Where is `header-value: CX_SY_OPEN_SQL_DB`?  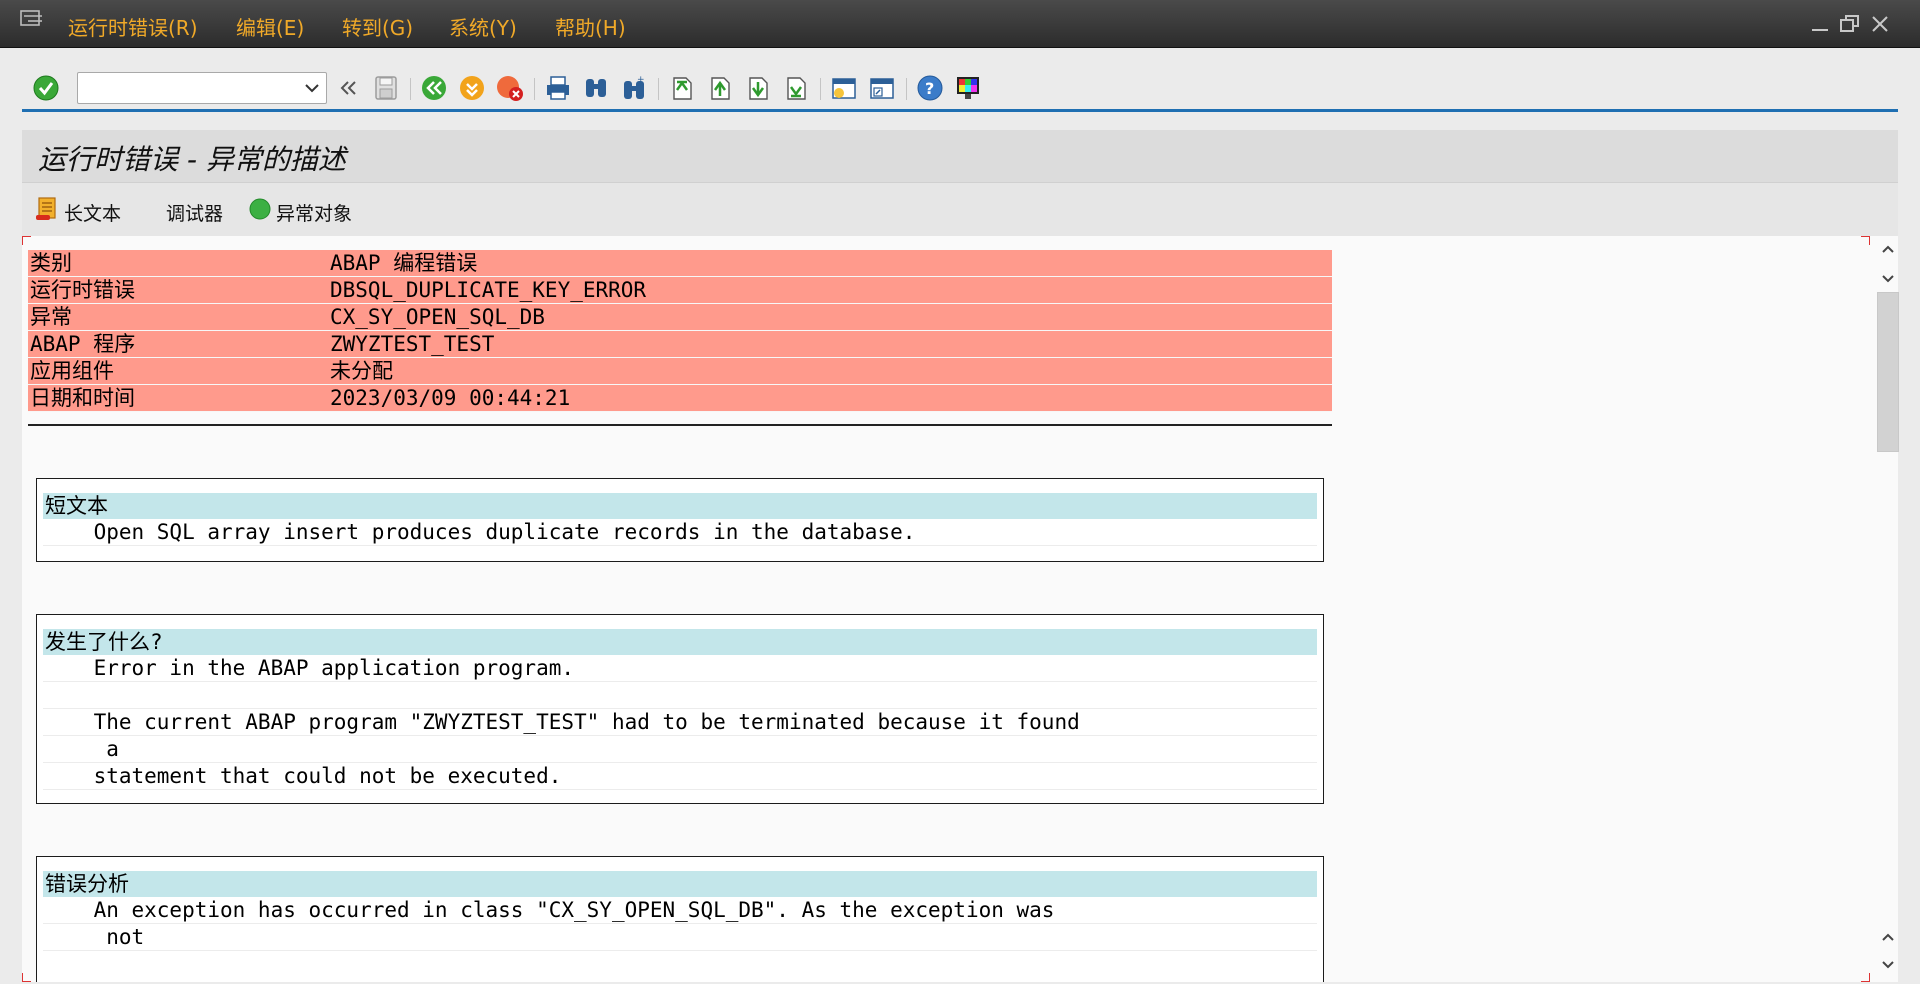
header-value: CX_SY_OPEN_SQL_DB is located at coordinates (437, 317).